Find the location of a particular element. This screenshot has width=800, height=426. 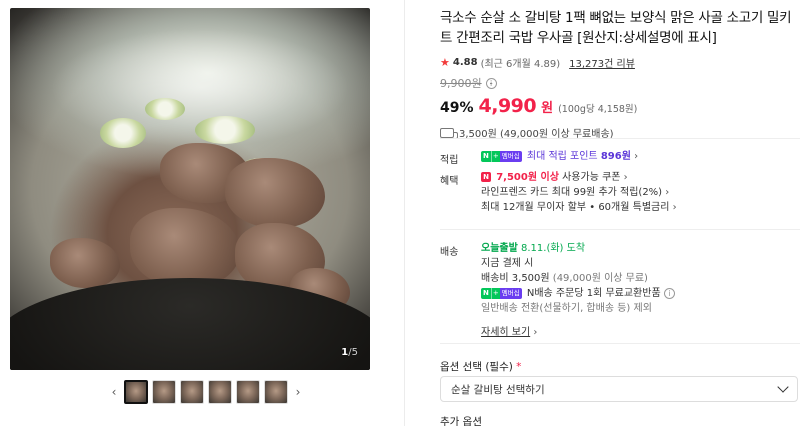

star-icon: ★ is located at coordinates (445, 62).